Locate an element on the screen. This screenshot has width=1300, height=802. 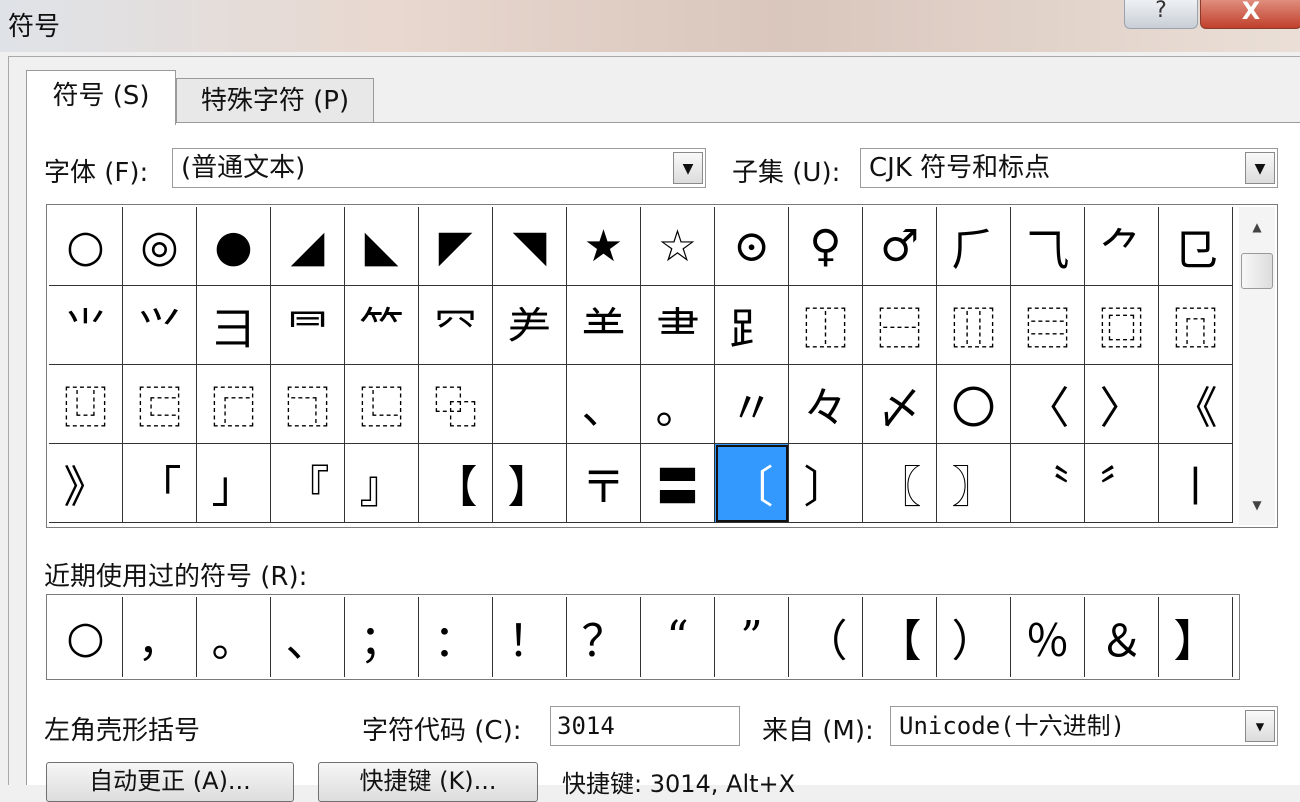
symbol-cell: 】 is located at coordinates (530, 483).